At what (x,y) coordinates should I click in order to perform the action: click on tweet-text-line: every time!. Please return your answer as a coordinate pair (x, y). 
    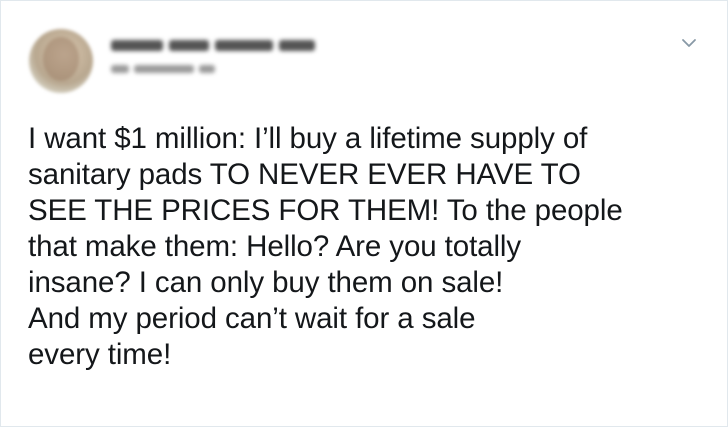
    Looking at the image, I should click on (100, 354).